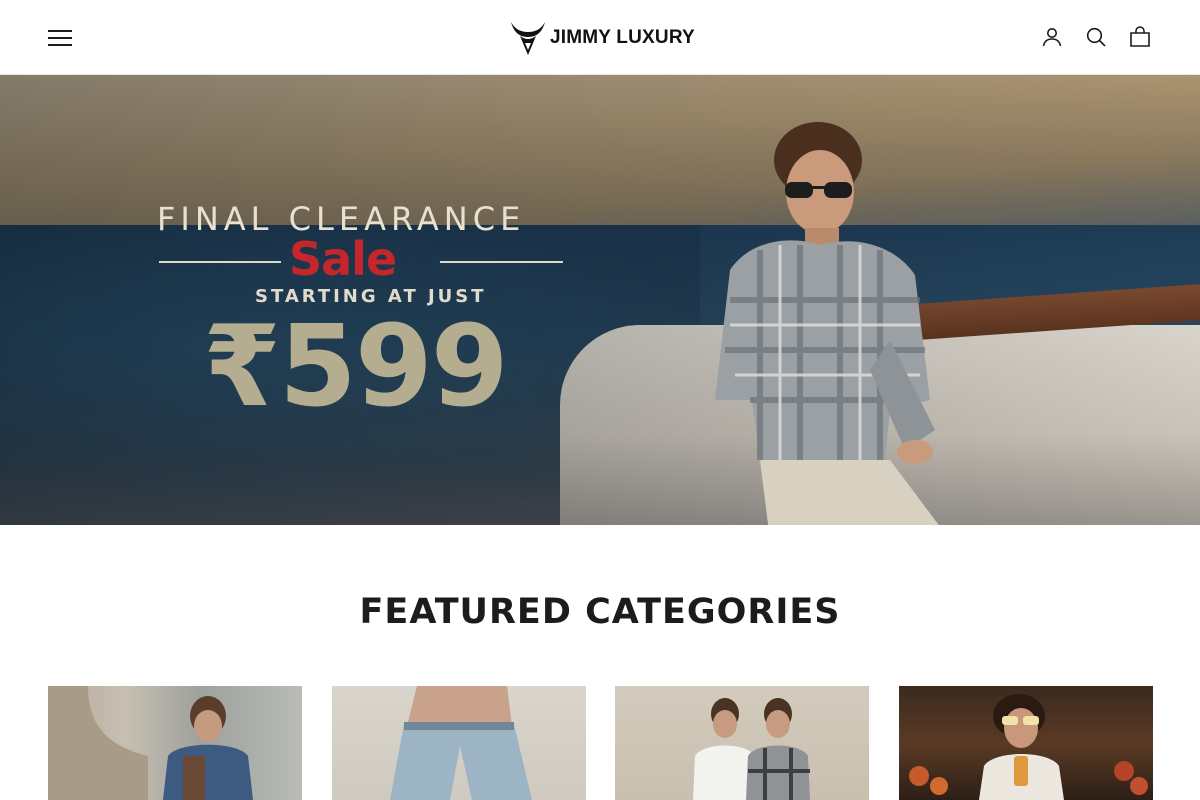 The image size is (1200, 800). I want to click on hero-model-image, so click(827, 323).